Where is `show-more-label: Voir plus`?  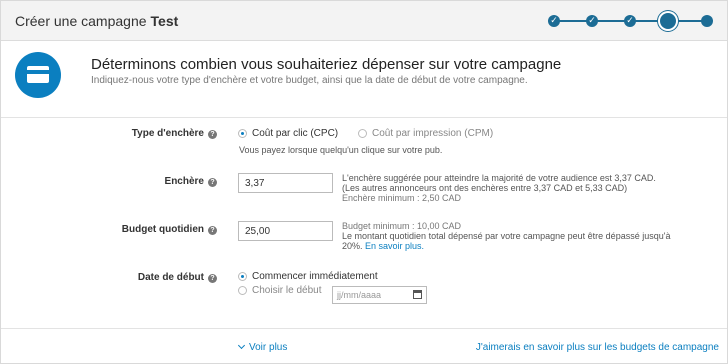 show-more-label: Voir plus is located at coordinates (268, 347).